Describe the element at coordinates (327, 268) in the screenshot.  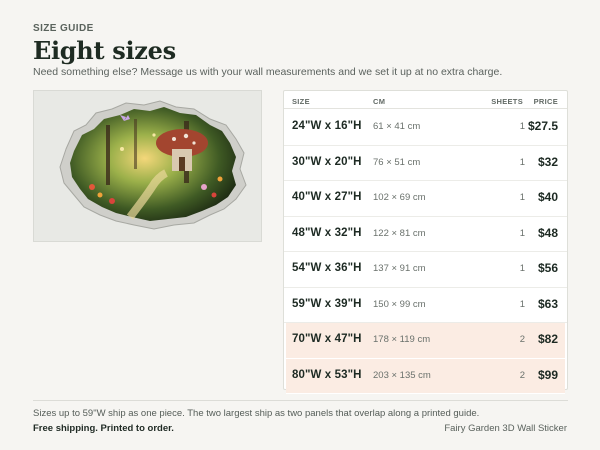
I see `size-label: 54"W x 36"H` at that location.